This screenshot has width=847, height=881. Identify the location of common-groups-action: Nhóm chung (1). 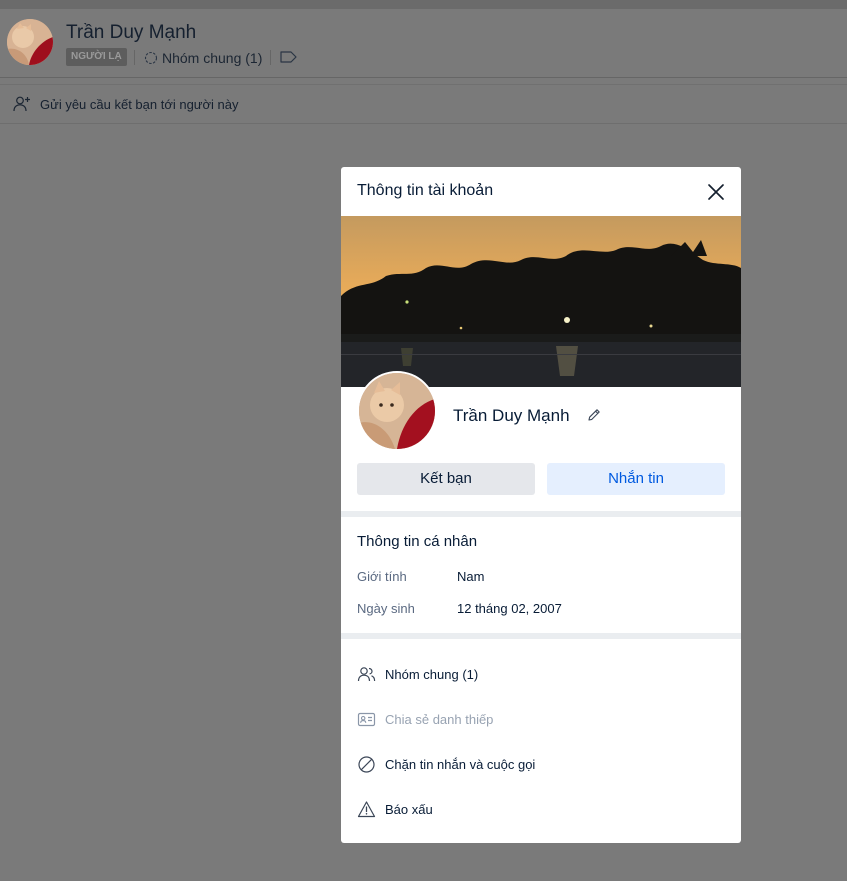
(542, 674).